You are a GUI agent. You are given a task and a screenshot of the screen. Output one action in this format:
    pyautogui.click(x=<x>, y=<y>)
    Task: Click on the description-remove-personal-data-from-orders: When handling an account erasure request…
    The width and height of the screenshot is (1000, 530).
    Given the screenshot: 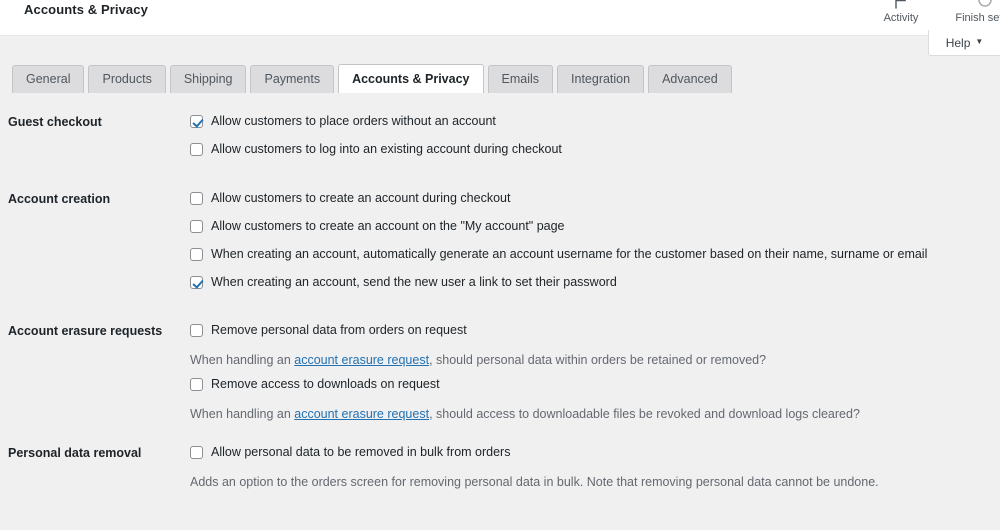 What is the action you would take?
    pyautogui.click(x=590, y=364)
    